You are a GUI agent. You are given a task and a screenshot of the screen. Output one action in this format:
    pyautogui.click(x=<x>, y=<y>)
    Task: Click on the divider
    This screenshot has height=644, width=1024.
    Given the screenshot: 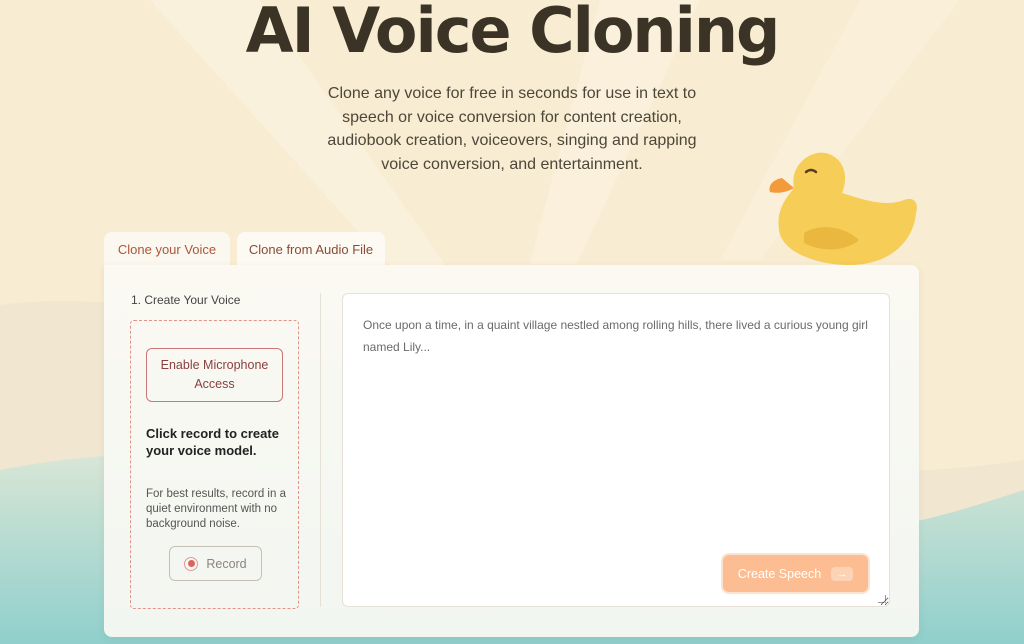 What is the action you would take?
    pyautogui.click(x=320, y=450)
    